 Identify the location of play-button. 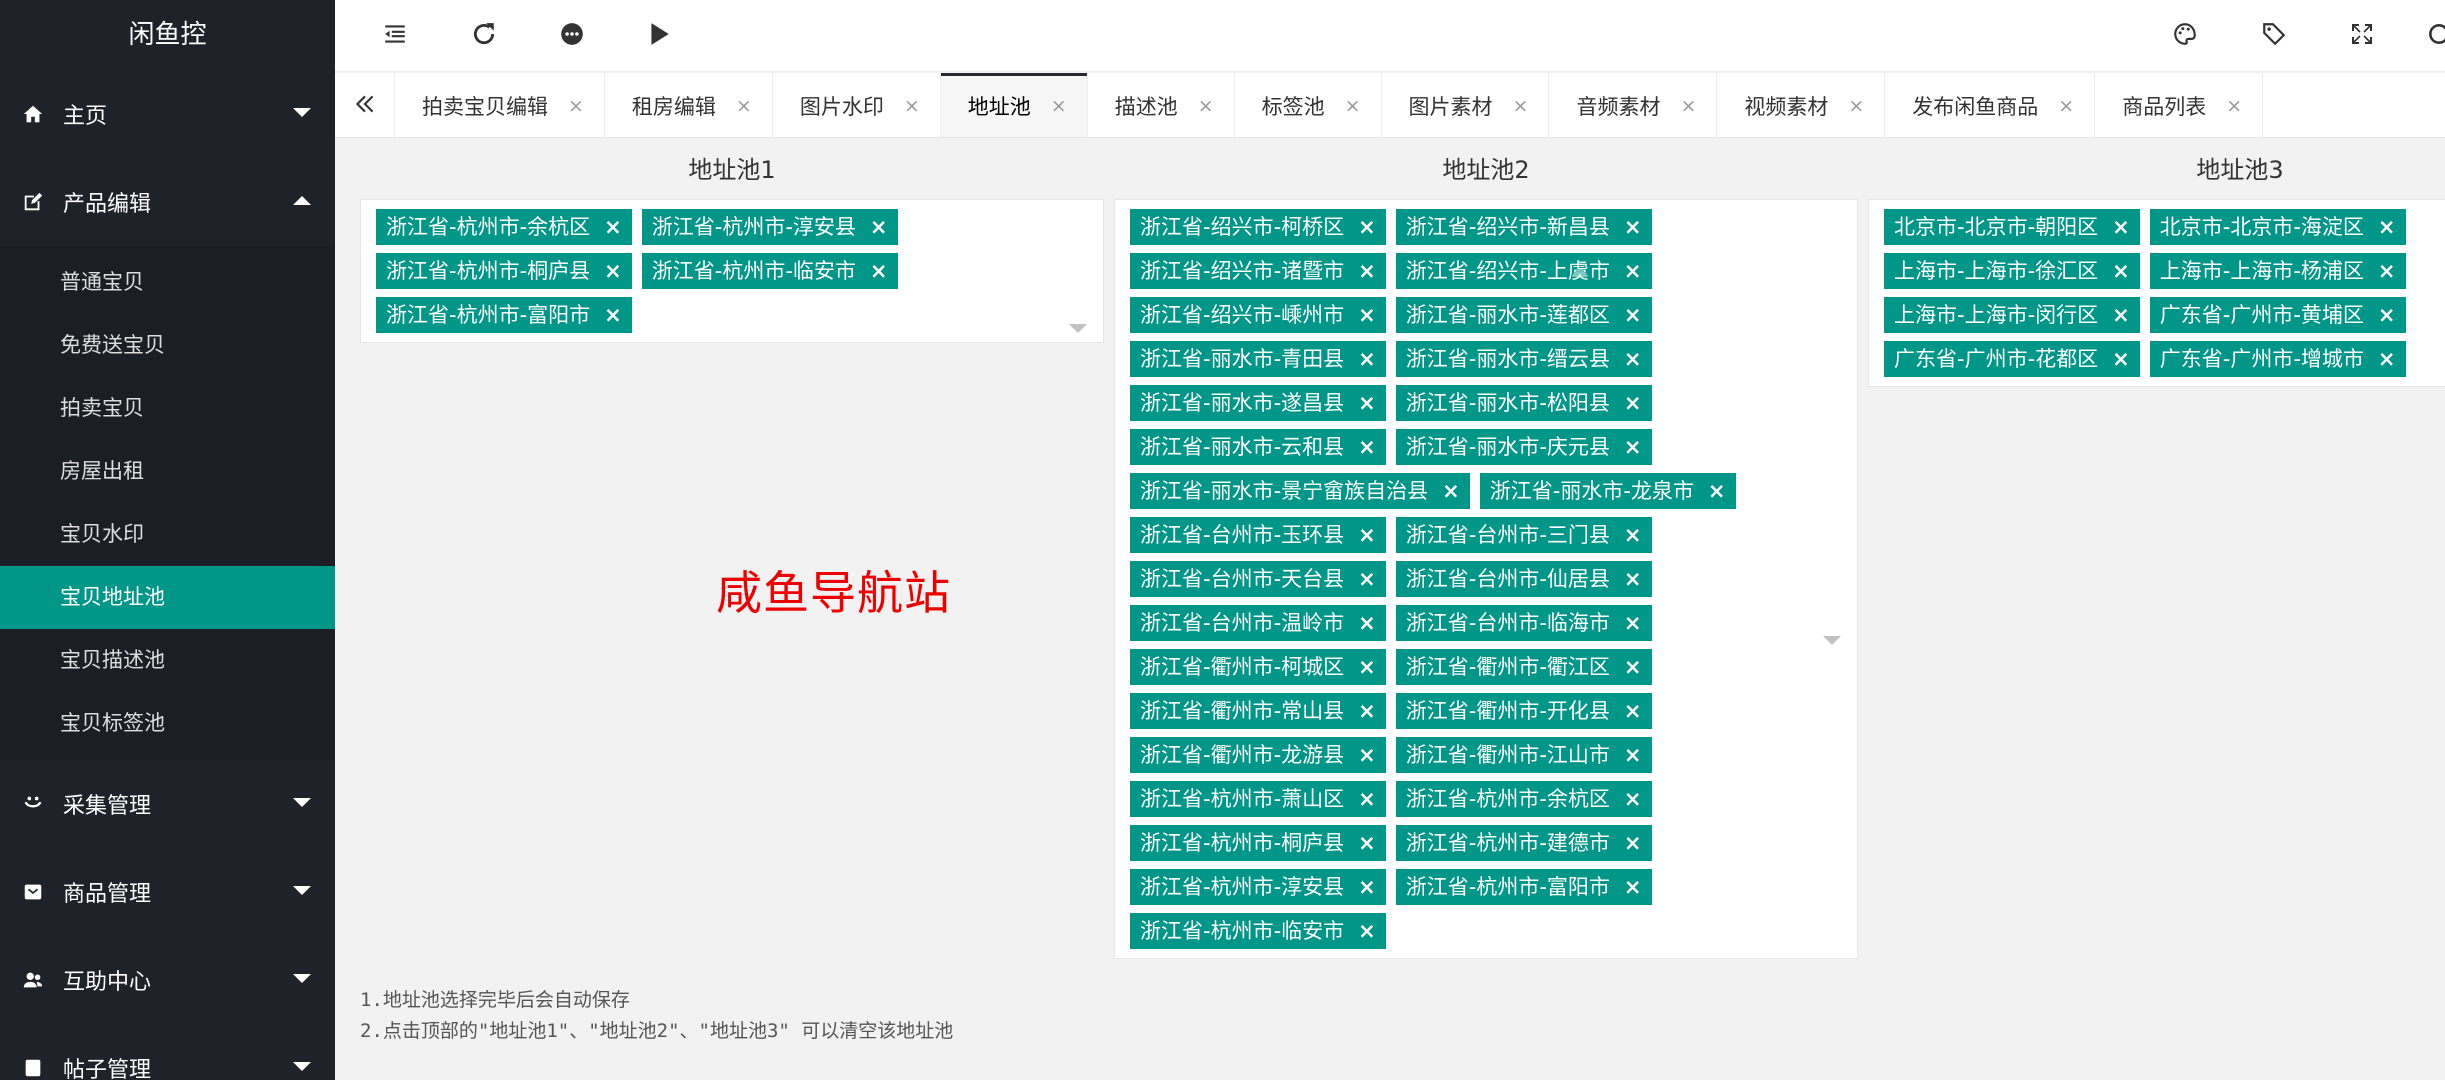
(659, 36).